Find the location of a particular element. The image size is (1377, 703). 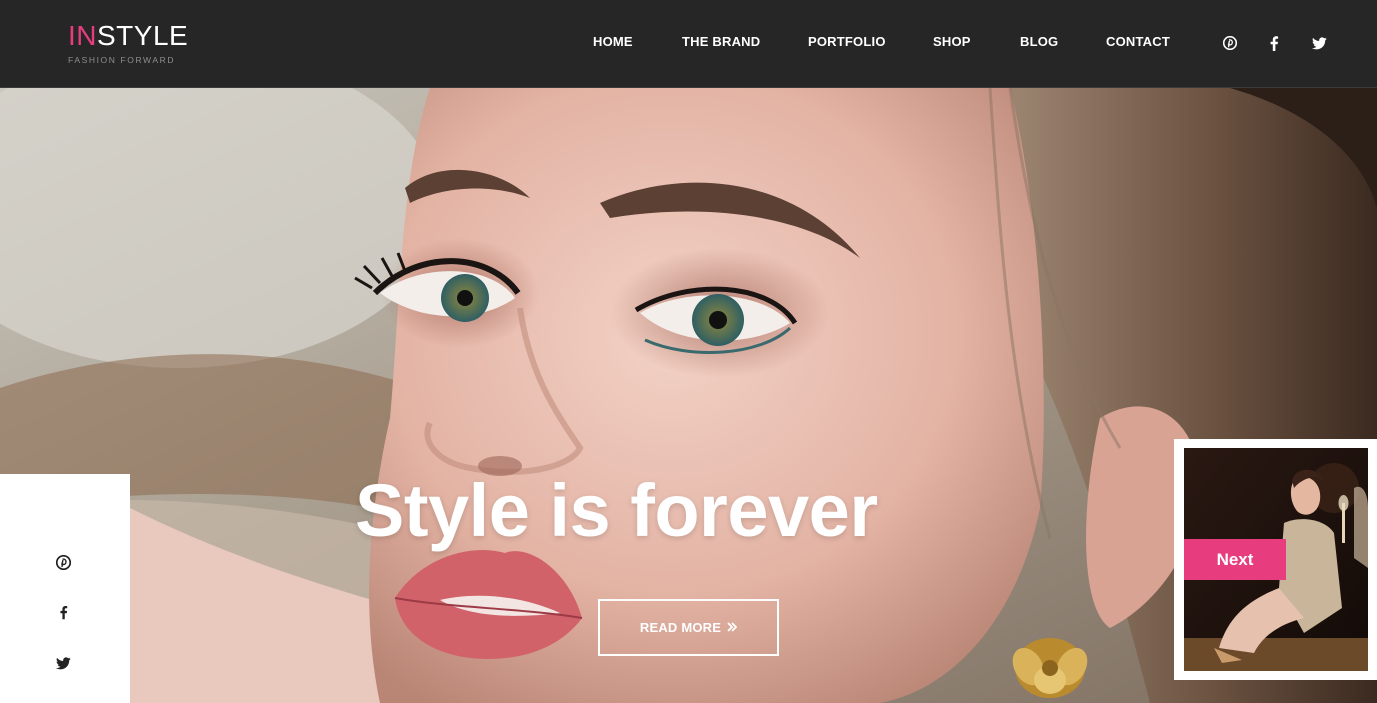

header-facebook-icon is located at coordinates (1274, 43).